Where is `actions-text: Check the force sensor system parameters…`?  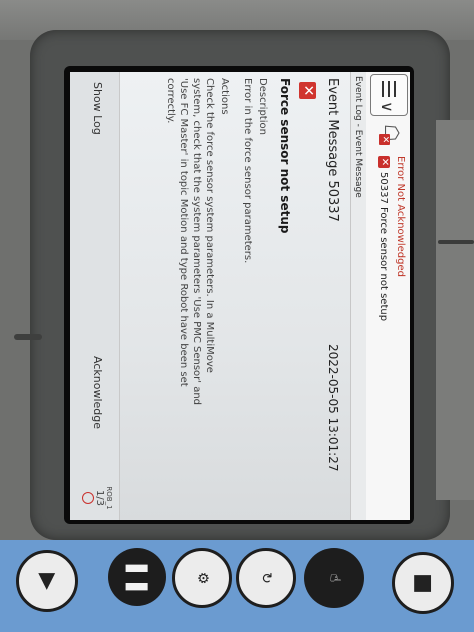
actions-text: Check the force sensor system parameters… is located at coordinates (190, 242).